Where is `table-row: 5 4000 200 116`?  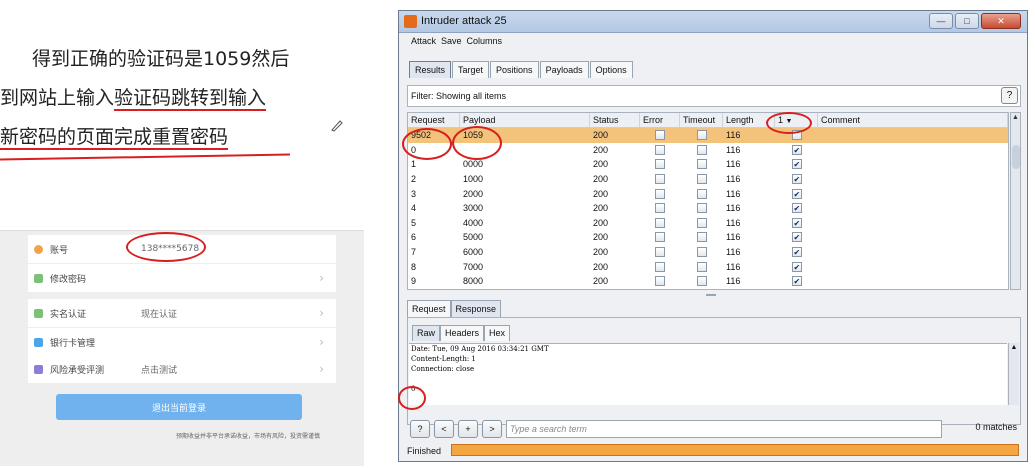 table-row: 5 4000 200 116 is located at coordinates (708, 223).